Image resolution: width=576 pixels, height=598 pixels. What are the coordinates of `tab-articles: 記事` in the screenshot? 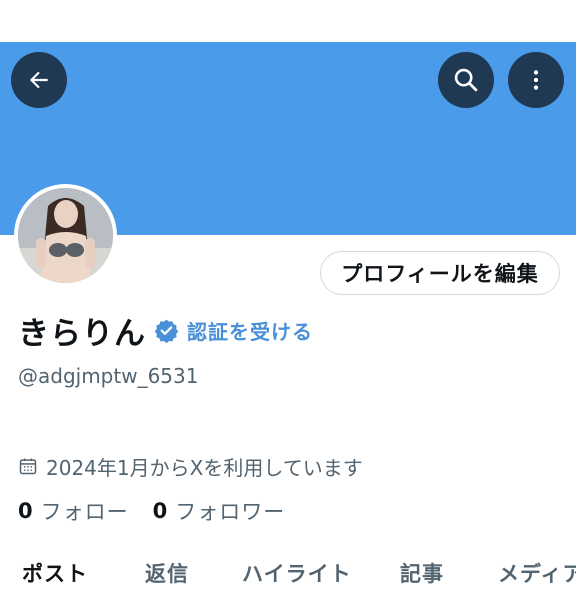 It's located at (422, 573).